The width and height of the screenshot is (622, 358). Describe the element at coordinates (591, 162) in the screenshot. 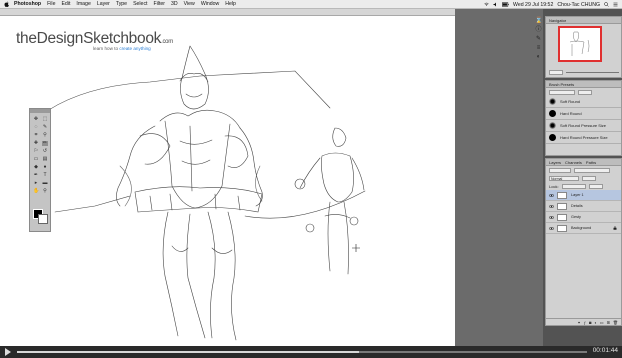

I see `tab-paths: Paths` at that location.